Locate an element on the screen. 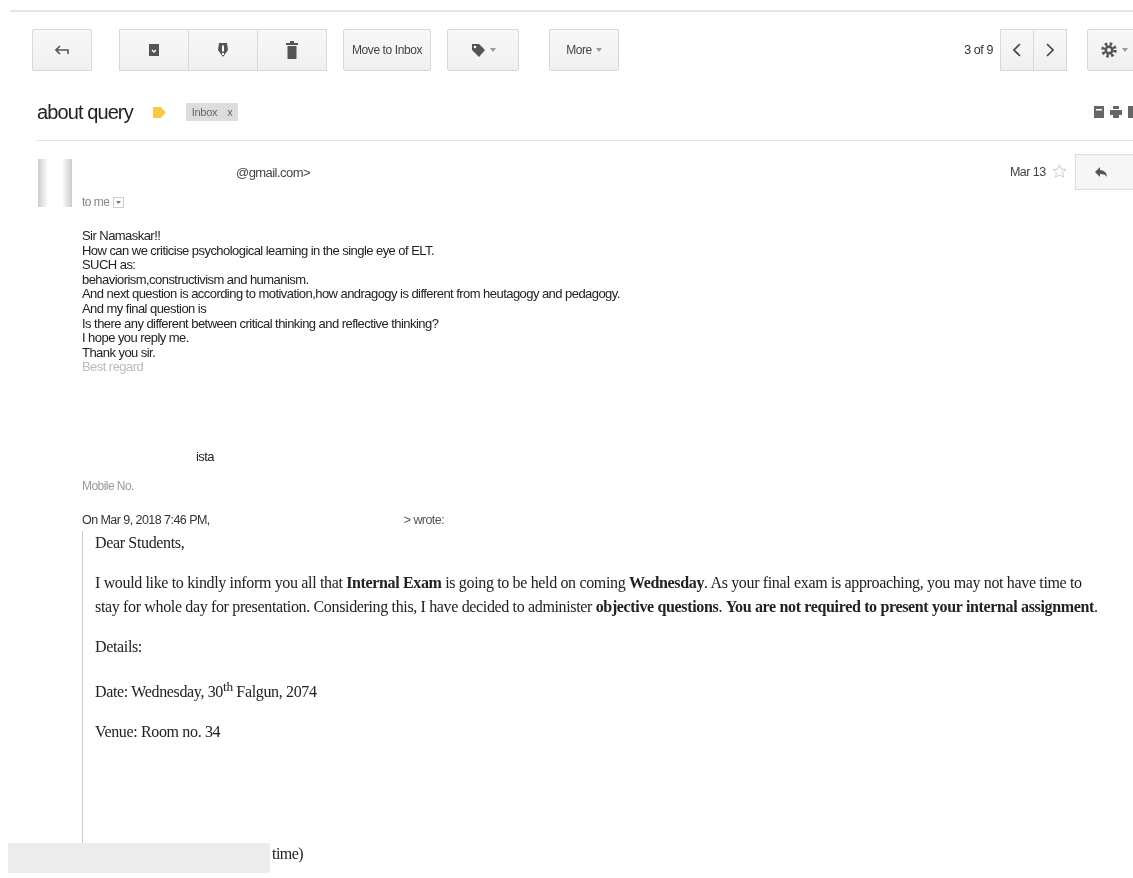 This screenshot has width=1133, height=878. star-icon is located at coordinates (1059, 171).